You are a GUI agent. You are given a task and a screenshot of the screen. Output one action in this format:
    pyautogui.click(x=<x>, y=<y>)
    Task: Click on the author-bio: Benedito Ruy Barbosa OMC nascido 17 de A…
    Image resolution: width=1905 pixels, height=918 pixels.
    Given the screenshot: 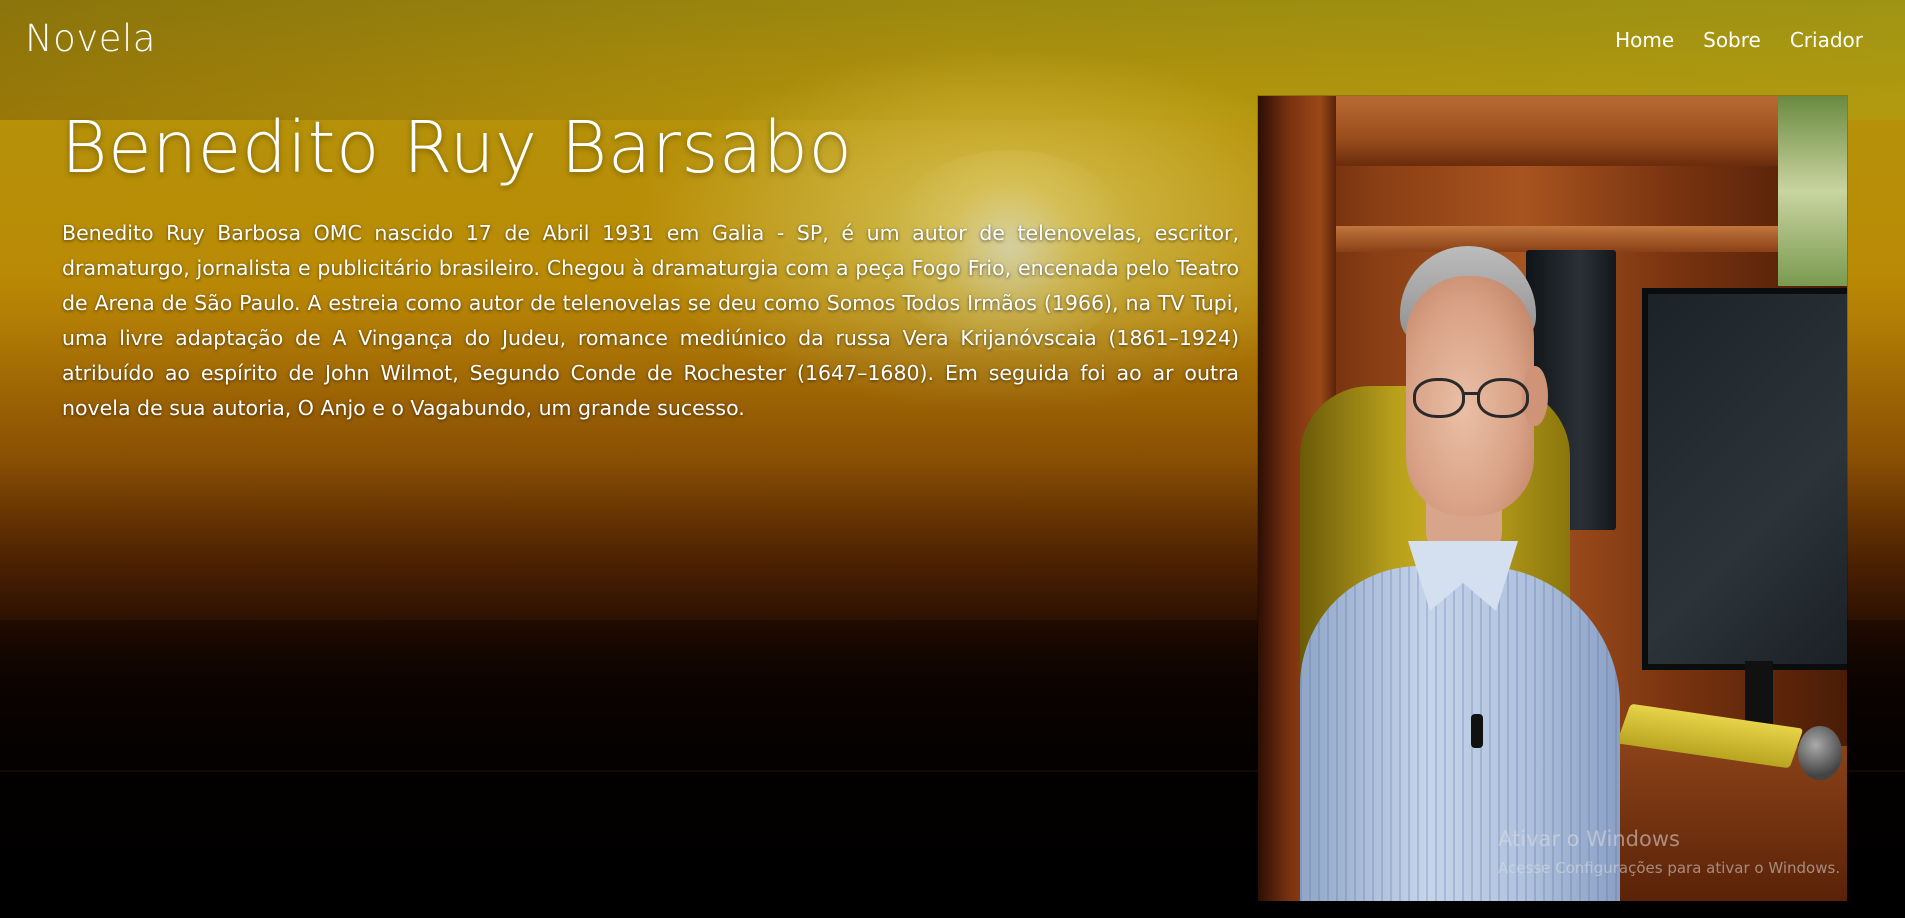 What is the action you would take?
    pyautogui.click(x=650, y=320)
    